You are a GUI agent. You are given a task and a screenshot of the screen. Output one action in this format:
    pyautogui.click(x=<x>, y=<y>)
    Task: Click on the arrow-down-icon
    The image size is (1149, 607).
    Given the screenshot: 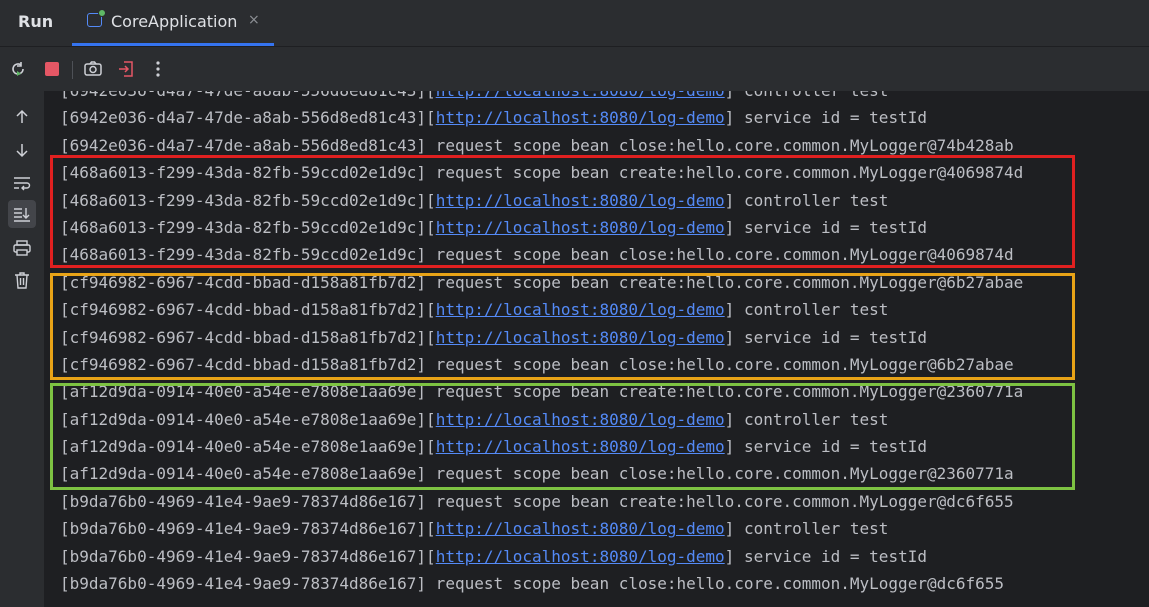 What is the action you would take?
    pyautogui.click(x=22, y=150)
    